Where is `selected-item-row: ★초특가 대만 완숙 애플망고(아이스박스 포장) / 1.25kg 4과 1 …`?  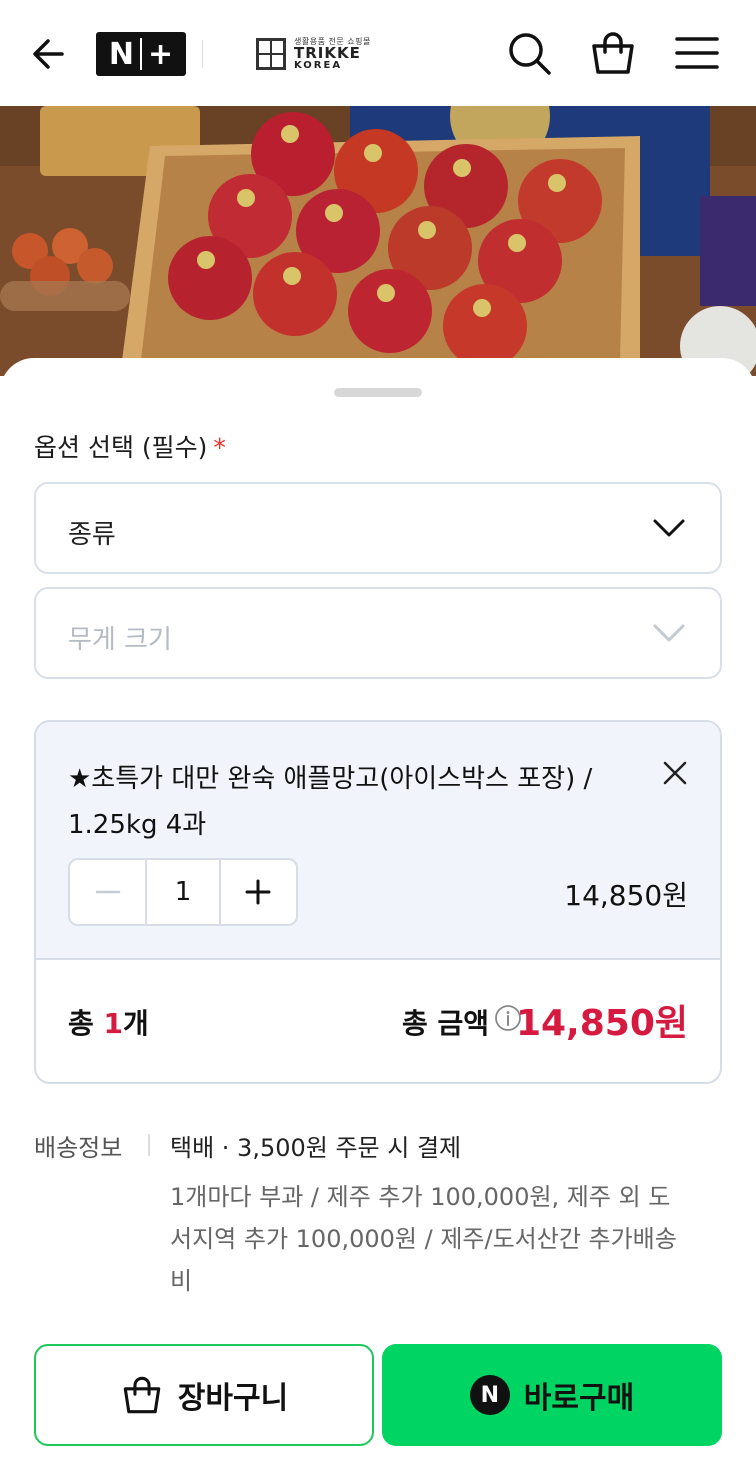
selected-item-row: ★초특가 대만 완숙 애플망고(아이스박스 포장) / 1.25kg 4과 1 … is located at coordinates (378, 841).